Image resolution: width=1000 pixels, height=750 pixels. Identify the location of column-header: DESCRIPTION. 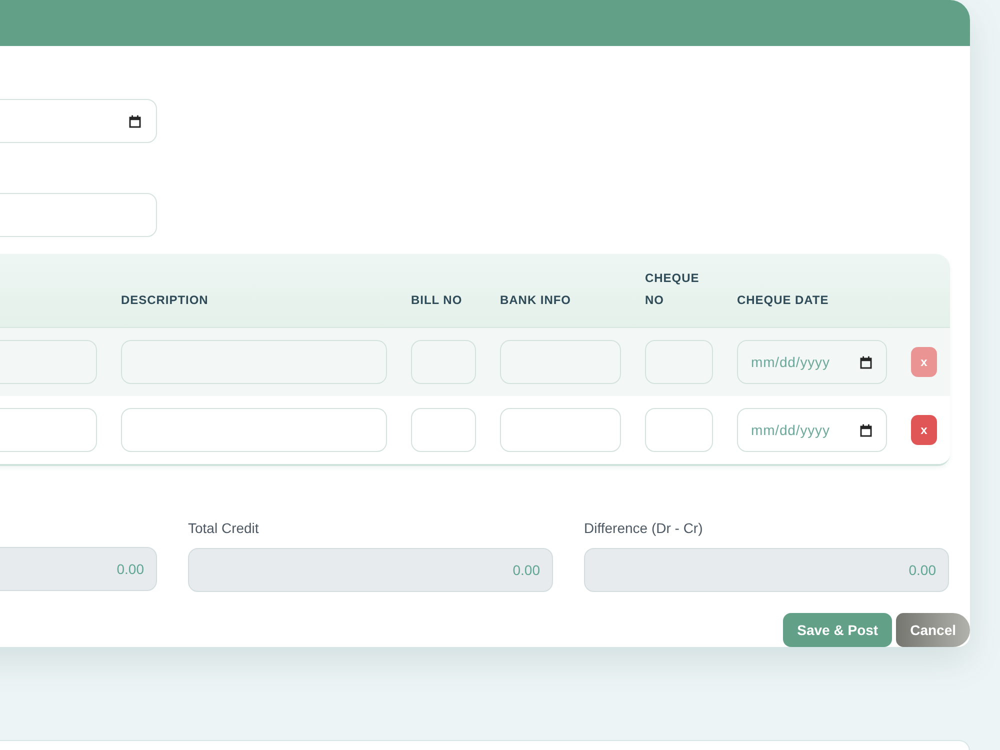
(164, 300).